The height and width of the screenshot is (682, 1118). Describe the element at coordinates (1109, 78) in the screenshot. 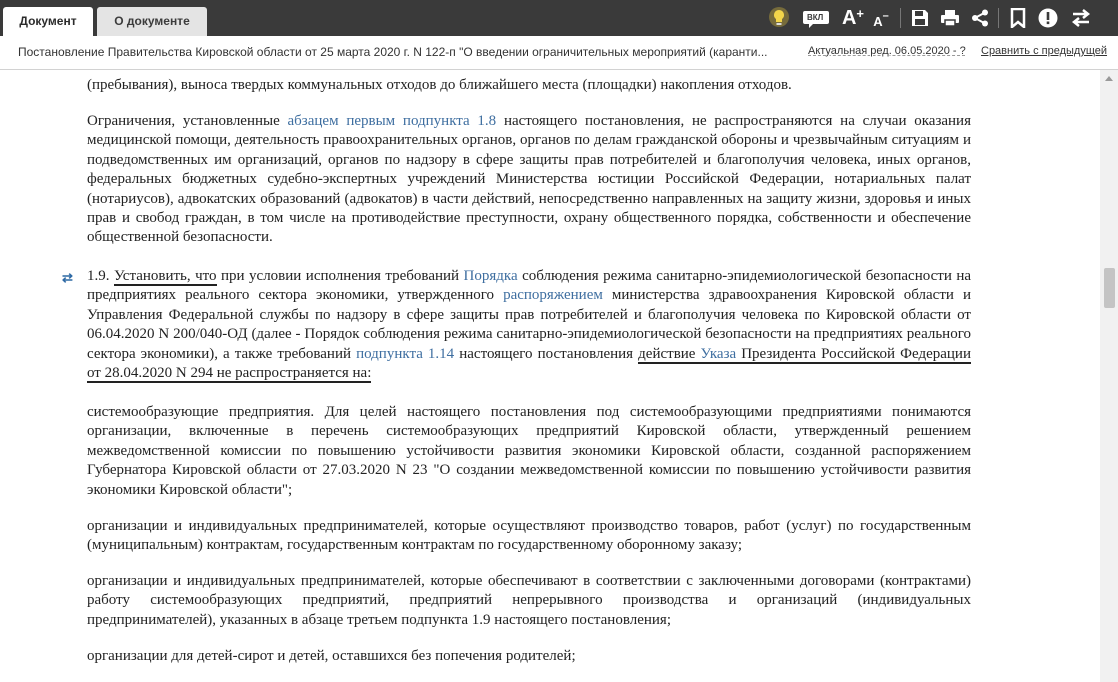

I see `scroll-up-icon` at that location.